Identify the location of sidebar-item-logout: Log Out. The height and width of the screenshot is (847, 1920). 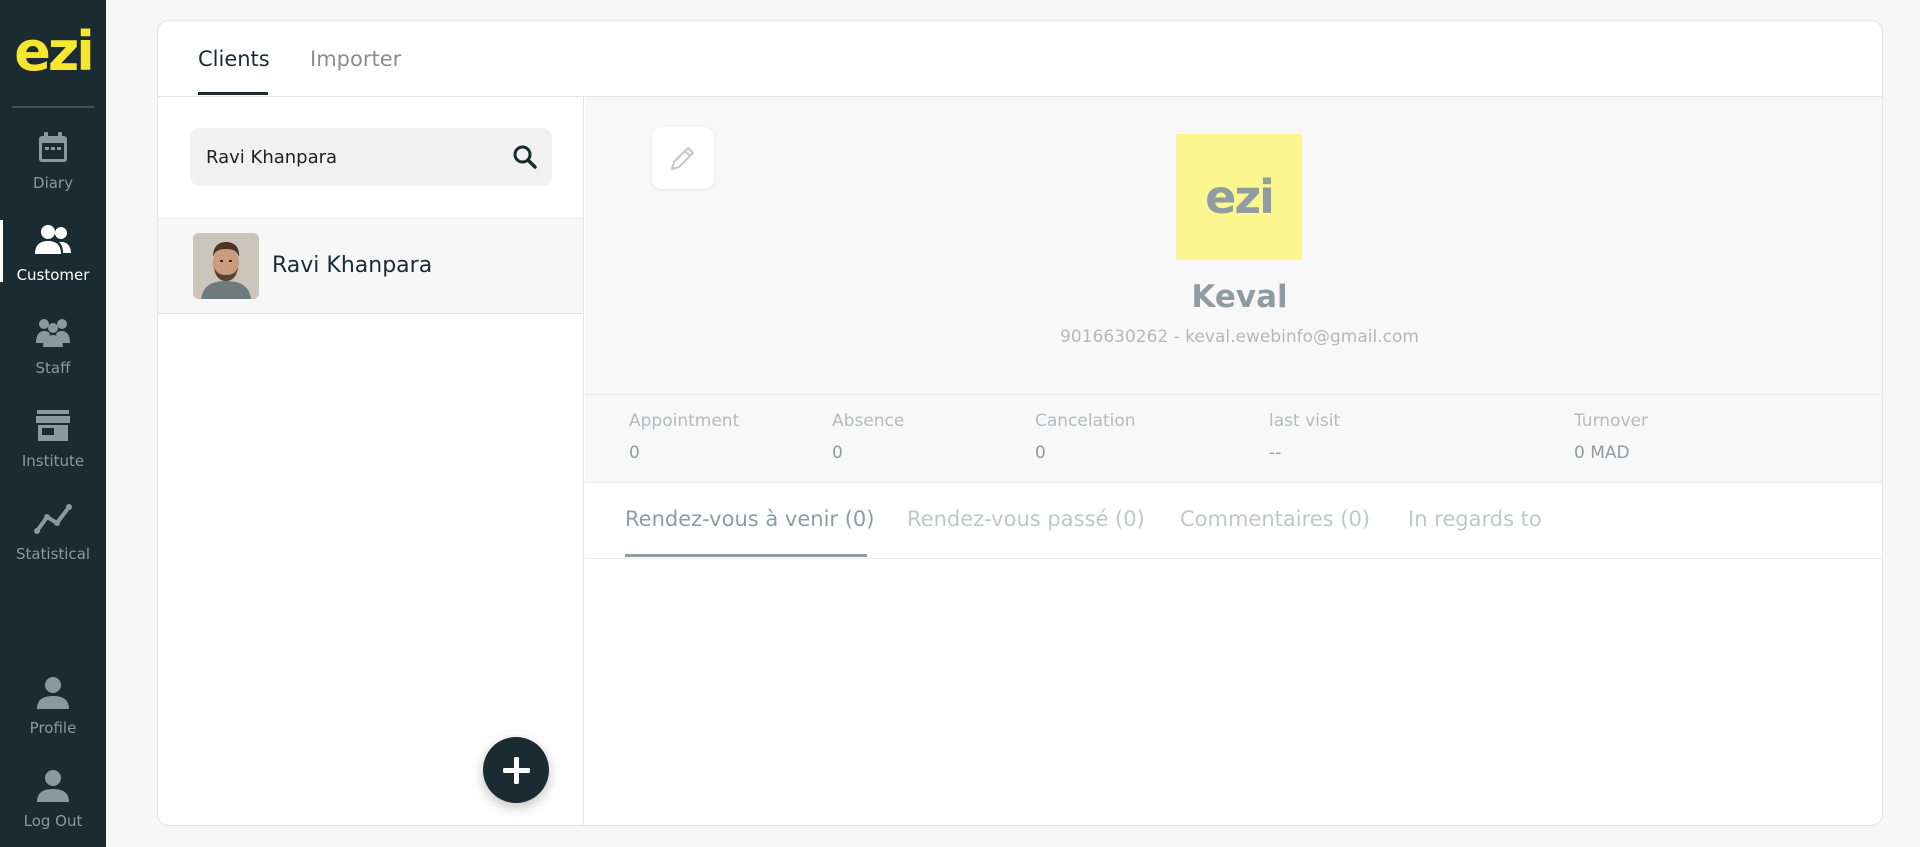
(53, 806).